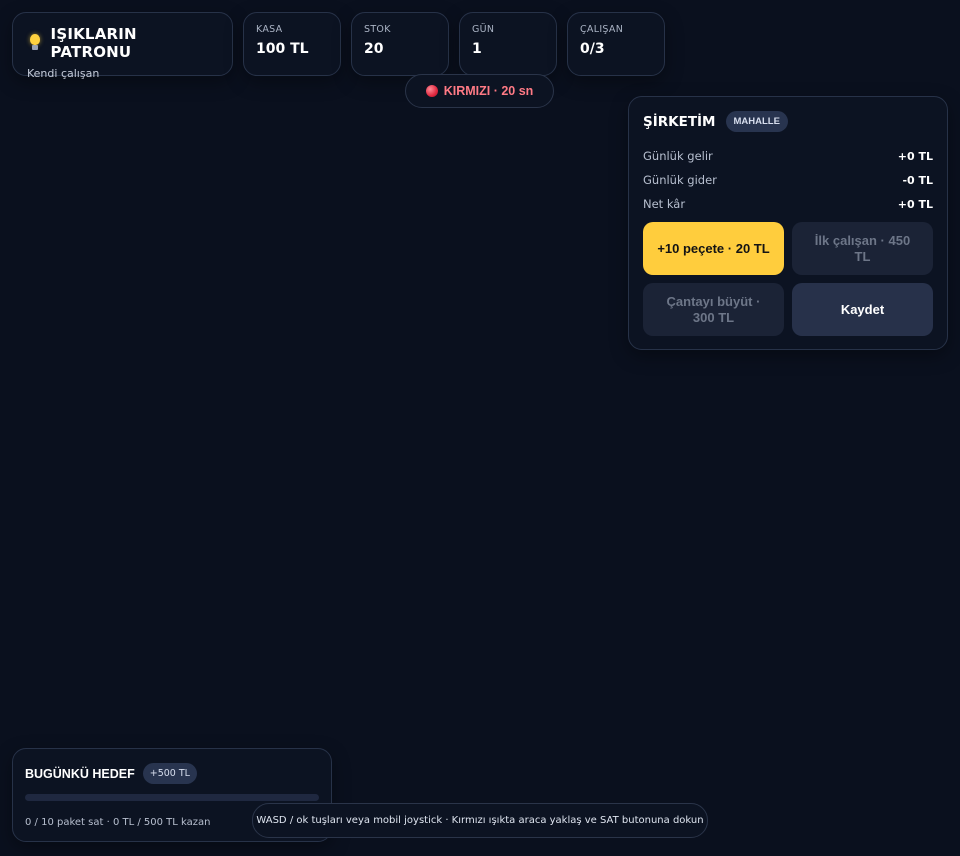 This screenshot has width=960, height=856. What do you see at coordinates (678, 156) in the screenshot?
I see `row-label: Günlük gelir` at bounding box center [678, 156].